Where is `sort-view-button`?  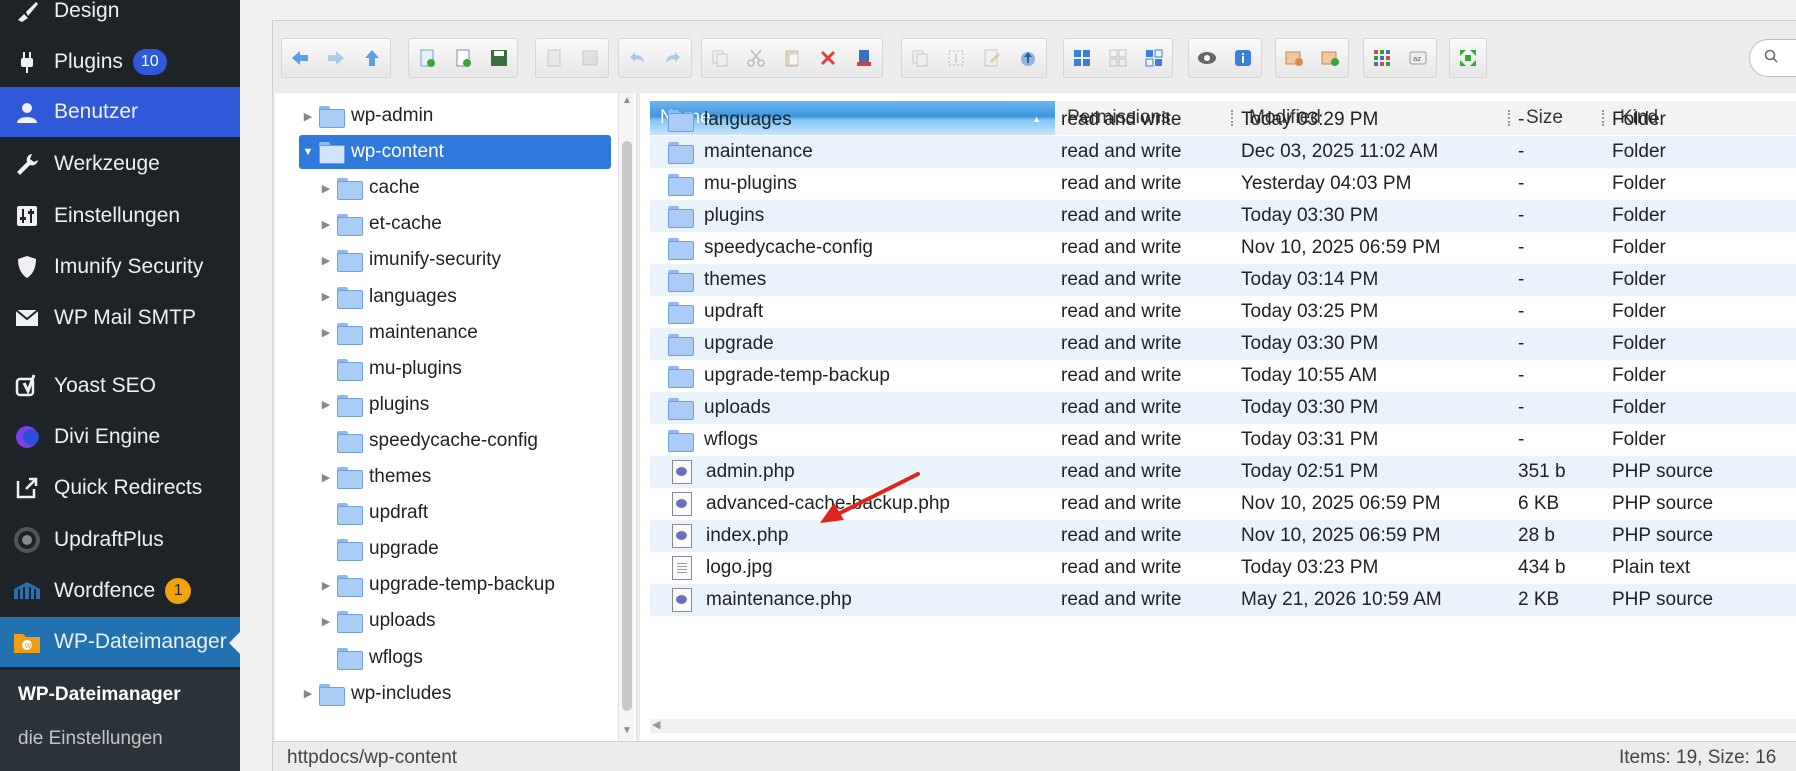 sort-view-button is located at coordinates (1154, 58).